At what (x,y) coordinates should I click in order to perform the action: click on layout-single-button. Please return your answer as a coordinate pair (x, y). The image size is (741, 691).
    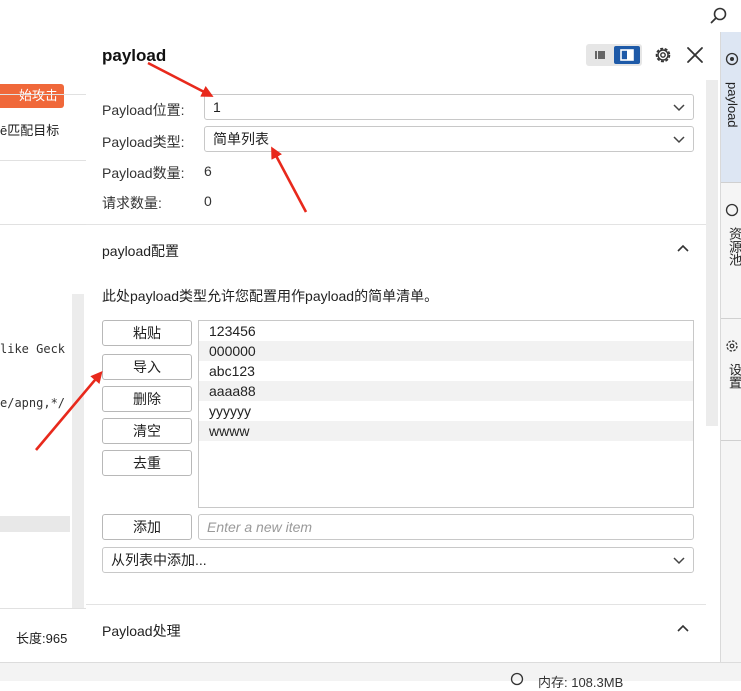
    Looking at the image, I should click on (600, 55).